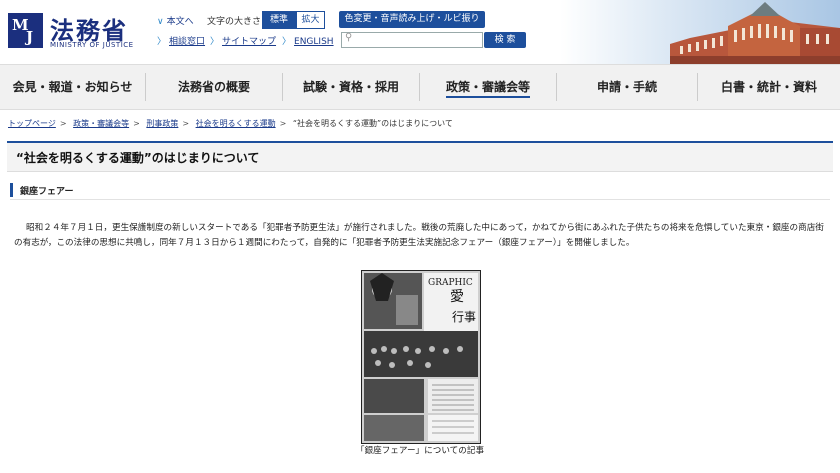  What do you see at coordinates (351, 87) in the screenshot?
I see `nav-item-exams: 試験・資格・採用` at bounding box center [351, 87].